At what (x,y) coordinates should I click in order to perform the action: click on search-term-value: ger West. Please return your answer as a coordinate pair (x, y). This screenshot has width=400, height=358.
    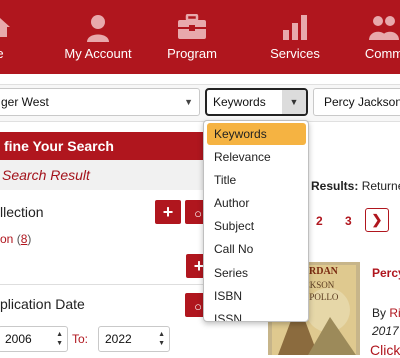
    Looking at the image, I should click on (25, 102).